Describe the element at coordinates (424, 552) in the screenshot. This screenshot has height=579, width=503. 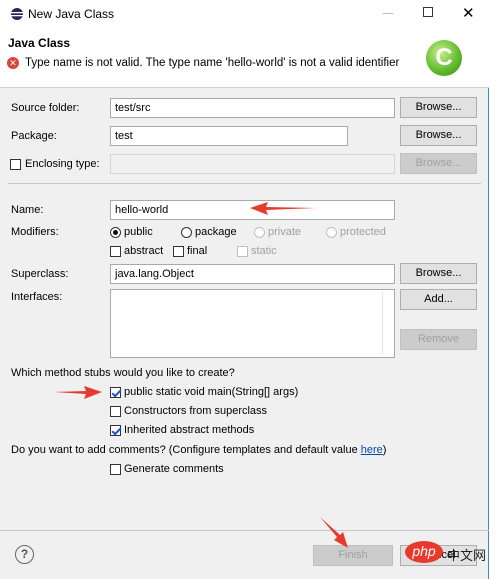
I see `watermark-logo: php` at that location.